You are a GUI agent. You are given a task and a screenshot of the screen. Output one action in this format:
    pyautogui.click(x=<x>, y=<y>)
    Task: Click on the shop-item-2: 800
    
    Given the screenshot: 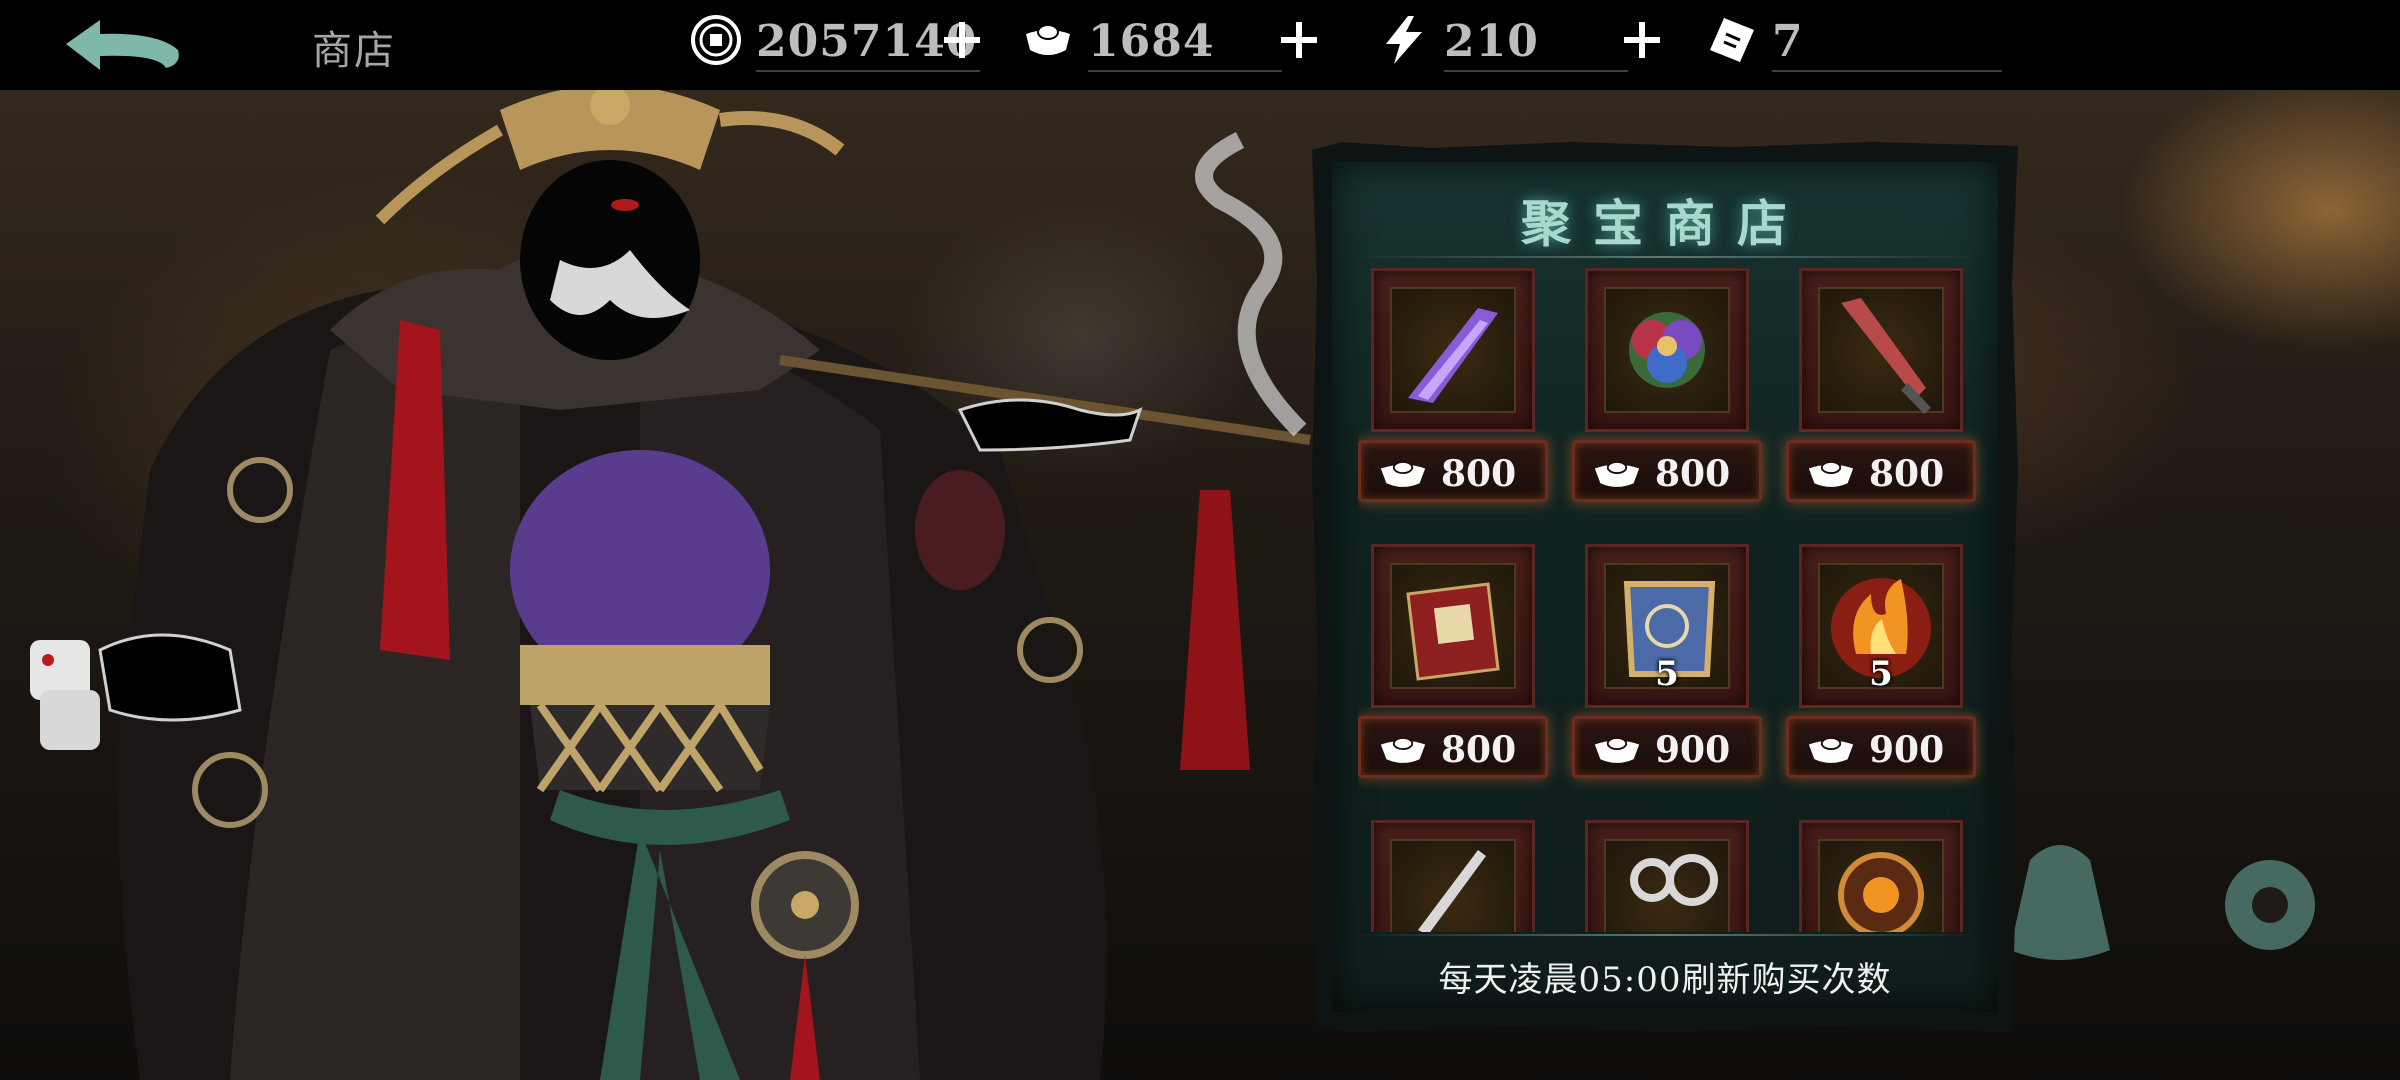 What is the action you would take?
    pyautogui.click(x=1667, y=388)
    